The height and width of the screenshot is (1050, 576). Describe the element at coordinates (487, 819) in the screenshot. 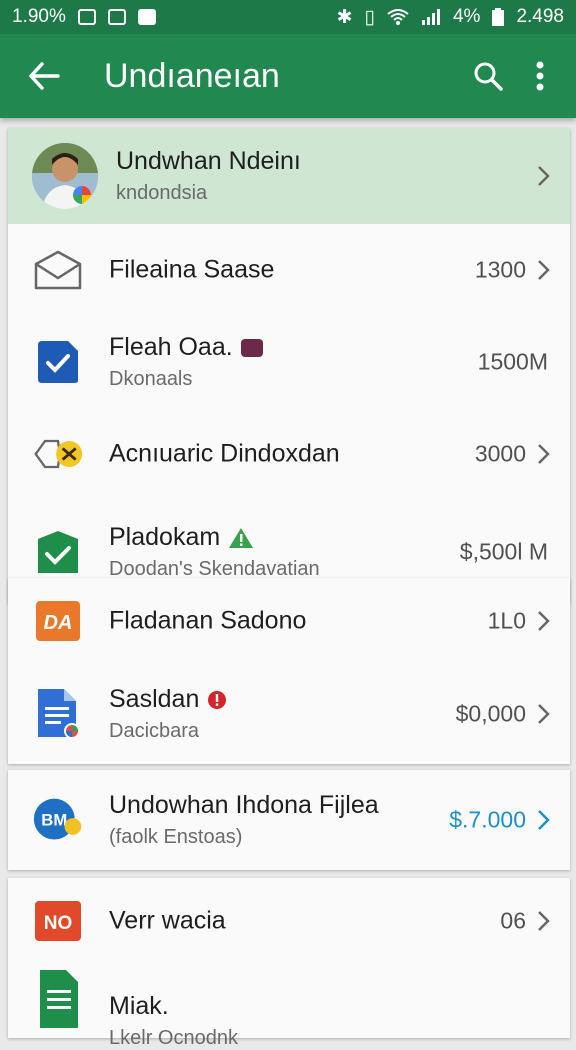

I see `item-value: $.7.000` at that location.